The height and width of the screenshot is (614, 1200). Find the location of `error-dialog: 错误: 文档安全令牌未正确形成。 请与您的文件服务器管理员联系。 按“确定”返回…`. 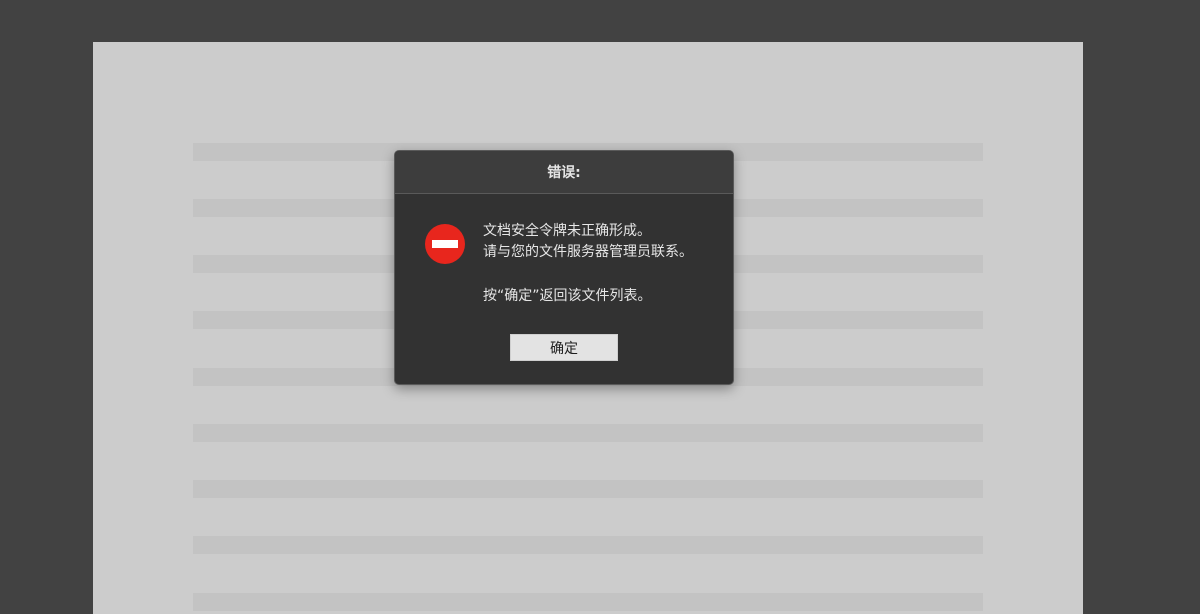

error-dialog: 错误: 文档安全令牌未正确形成。 请与您的文件服务器管理员联系。 按“确定”返回… is located at coordinates (564, 267).